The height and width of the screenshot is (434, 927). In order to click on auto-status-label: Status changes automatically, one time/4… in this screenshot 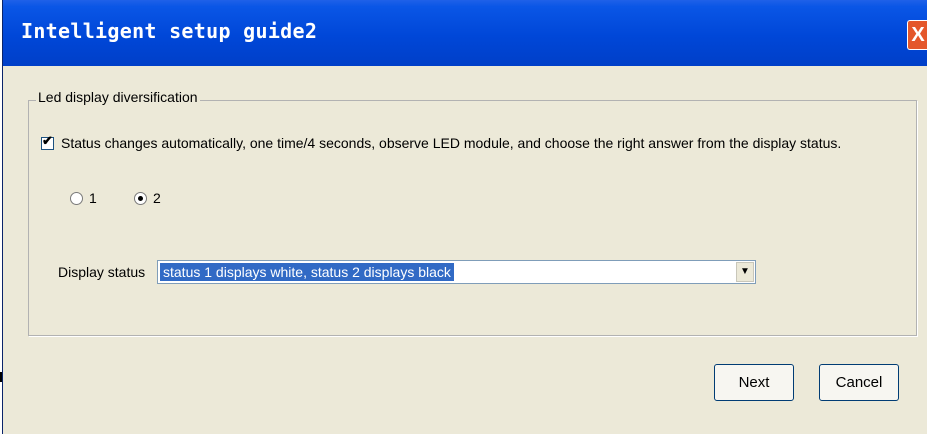, I will do `click(451, 143)`.